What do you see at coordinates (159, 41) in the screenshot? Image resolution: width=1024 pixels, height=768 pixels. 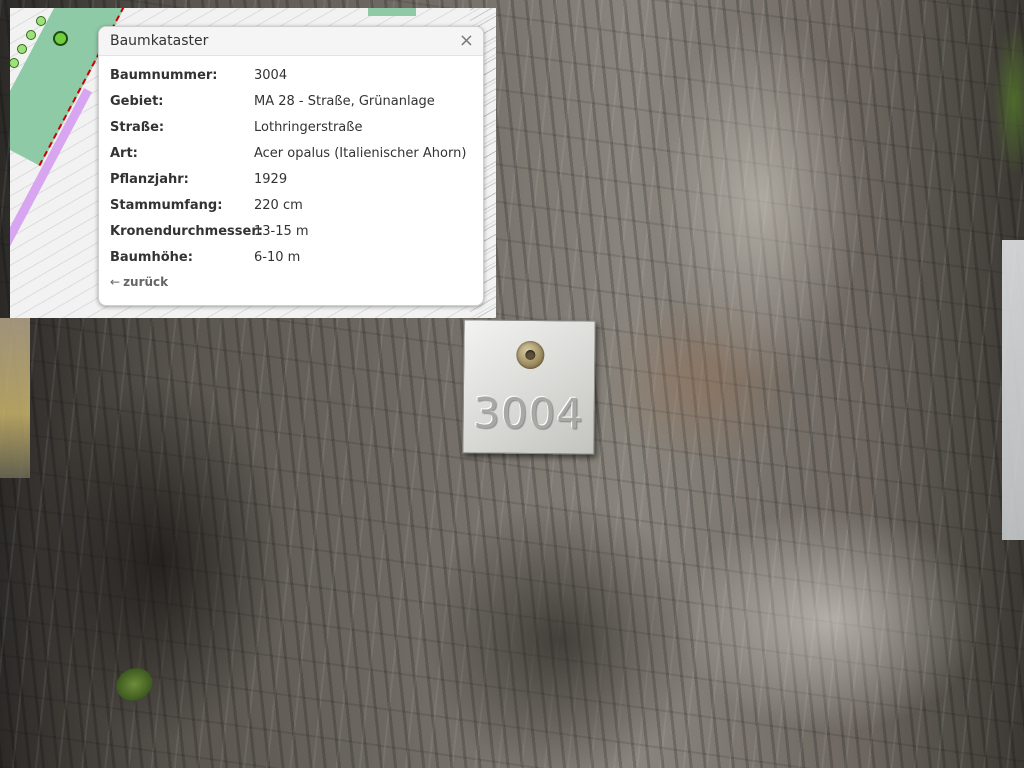 I see `popup-title: Baumkataster` at bounding box center [159, 41].